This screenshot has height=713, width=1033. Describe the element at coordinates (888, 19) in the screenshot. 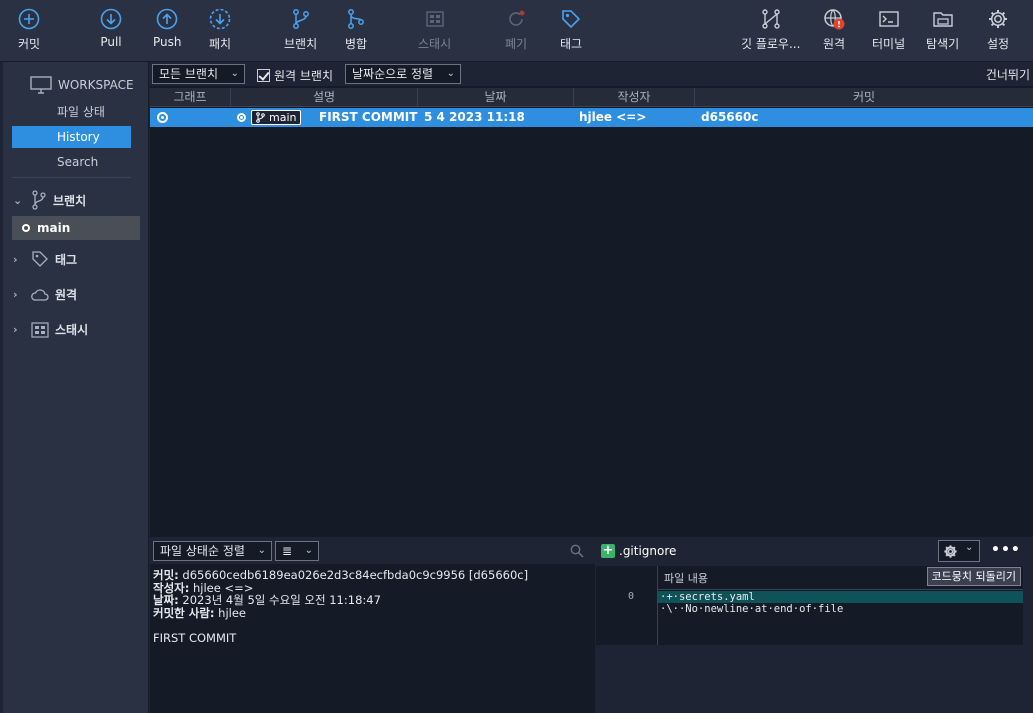

I see `terminal-icon` at that location.